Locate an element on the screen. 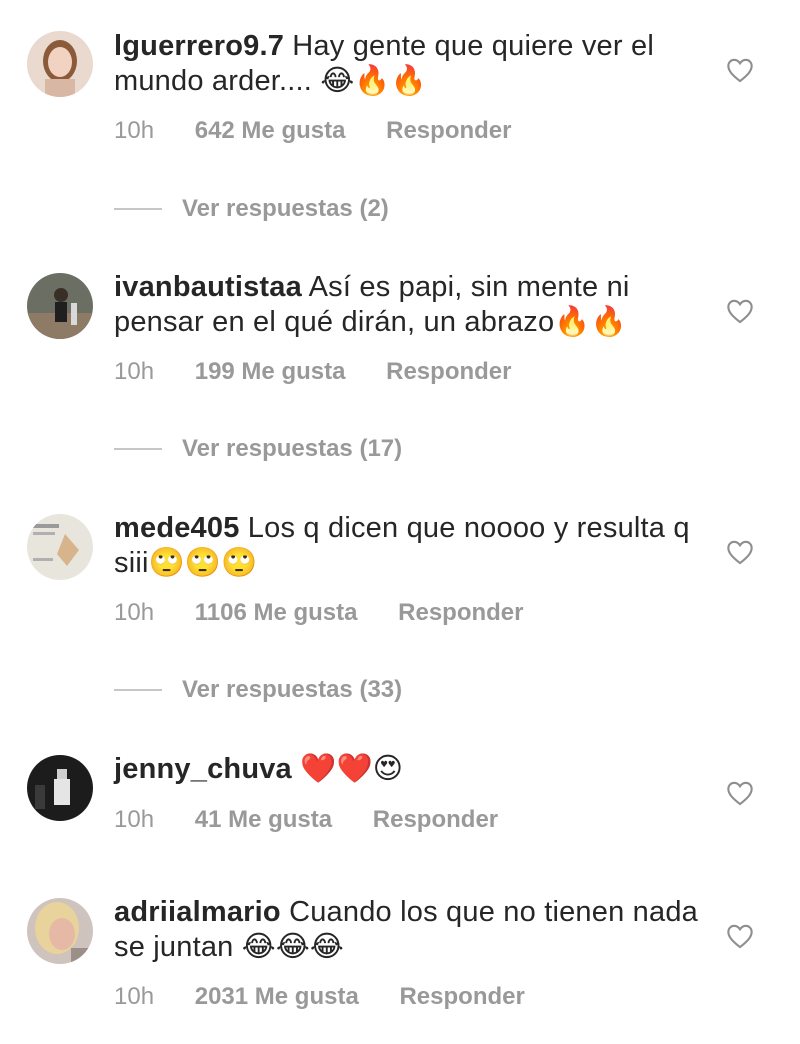 This screenshot has height=1044, width=800. comment-username: jenny_chuva is located at coordinates (203, 769).